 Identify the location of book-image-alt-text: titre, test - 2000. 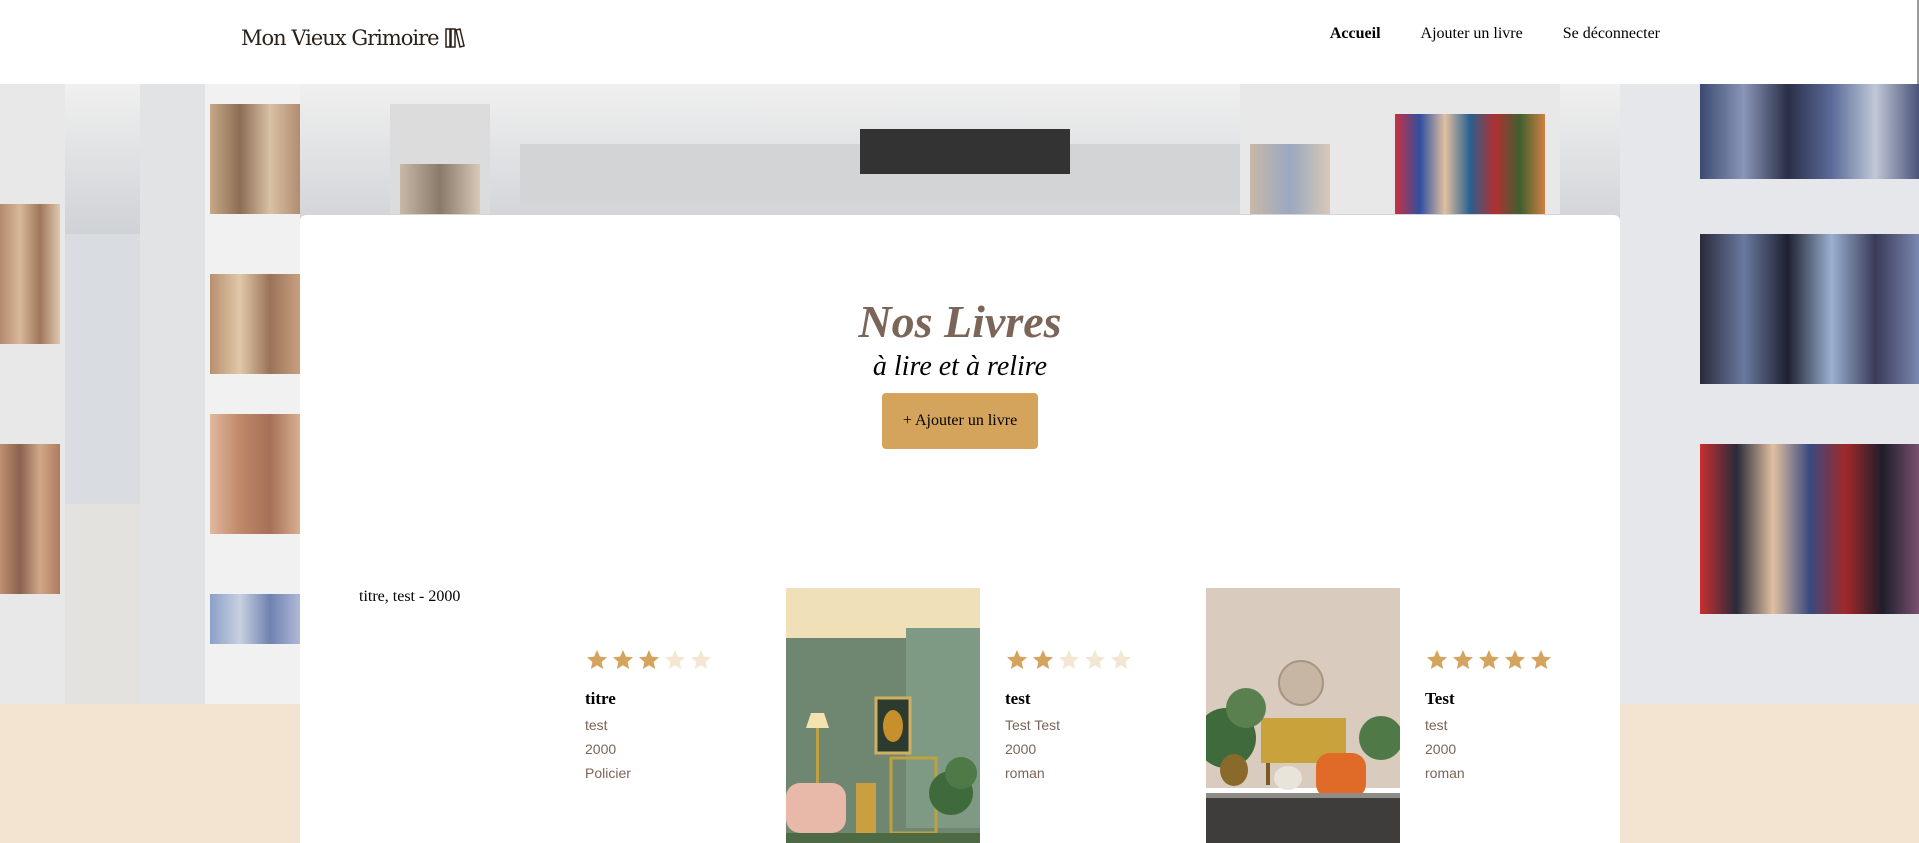
(409, 597).